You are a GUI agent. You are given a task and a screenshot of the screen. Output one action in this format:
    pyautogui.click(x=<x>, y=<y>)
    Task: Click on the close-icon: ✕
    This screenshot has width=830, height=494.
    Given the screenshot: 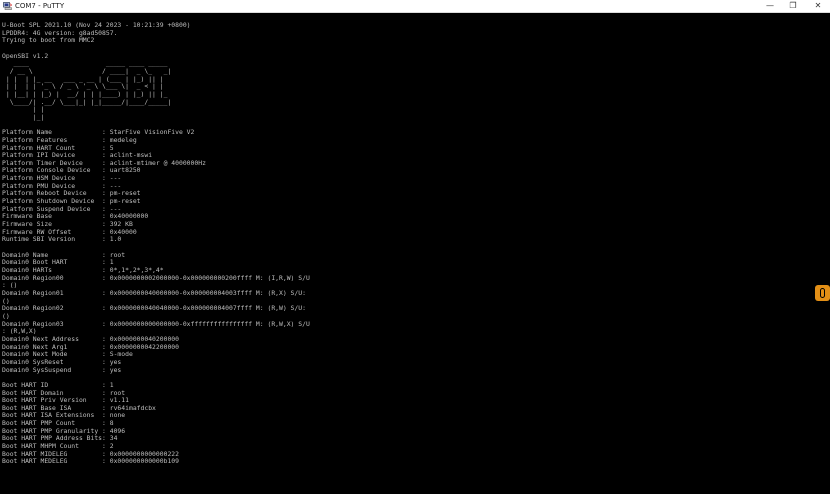 What is the action you would take?
    pyautogui.click(x=818, y=5)
    